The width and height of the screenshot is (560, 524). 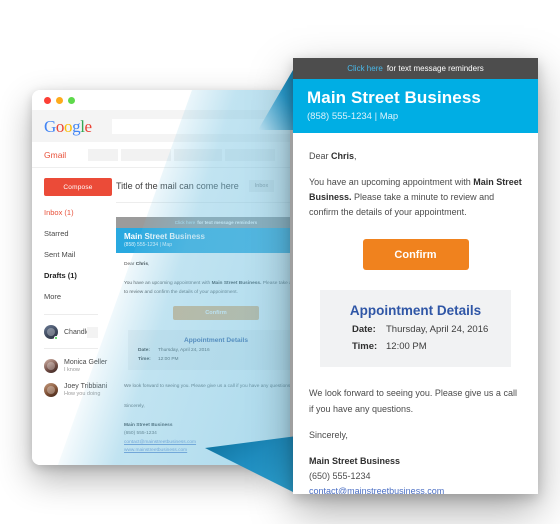 What do you see at coordinates (78, 275) in the screenshot?
I see `sidebar-item-drafts: Drafts (1)` at bounding box center [78, 275].